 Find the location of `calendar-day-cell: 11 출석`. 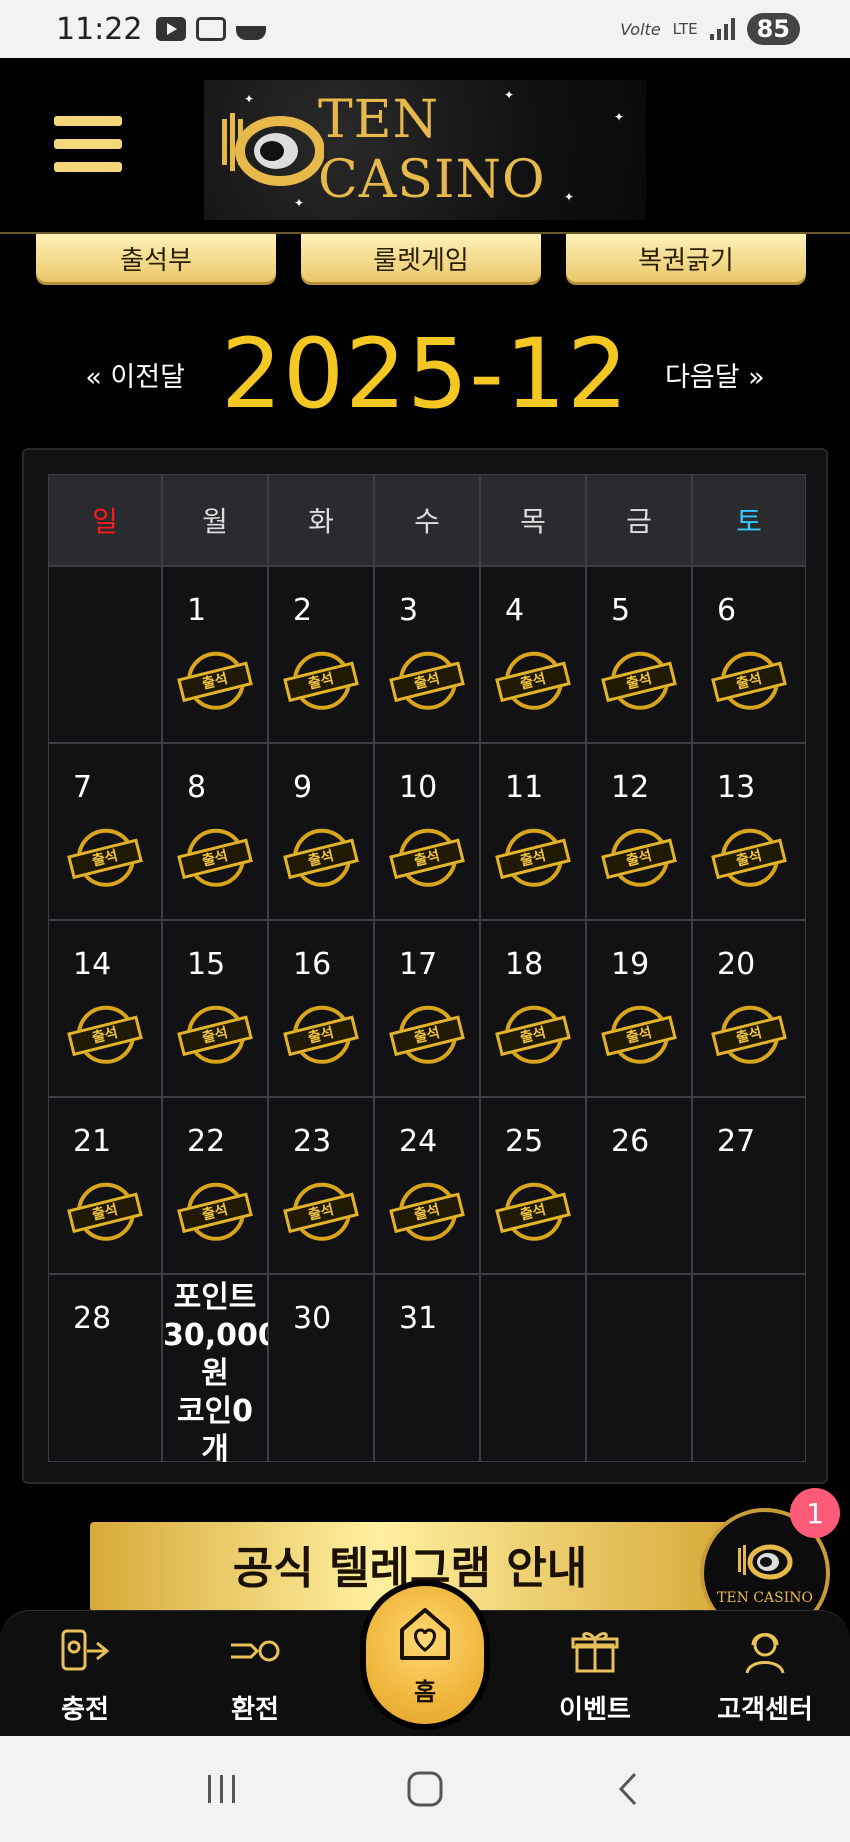

calendar-day-cell: 11 출석 is located at coordinates (533, 831).